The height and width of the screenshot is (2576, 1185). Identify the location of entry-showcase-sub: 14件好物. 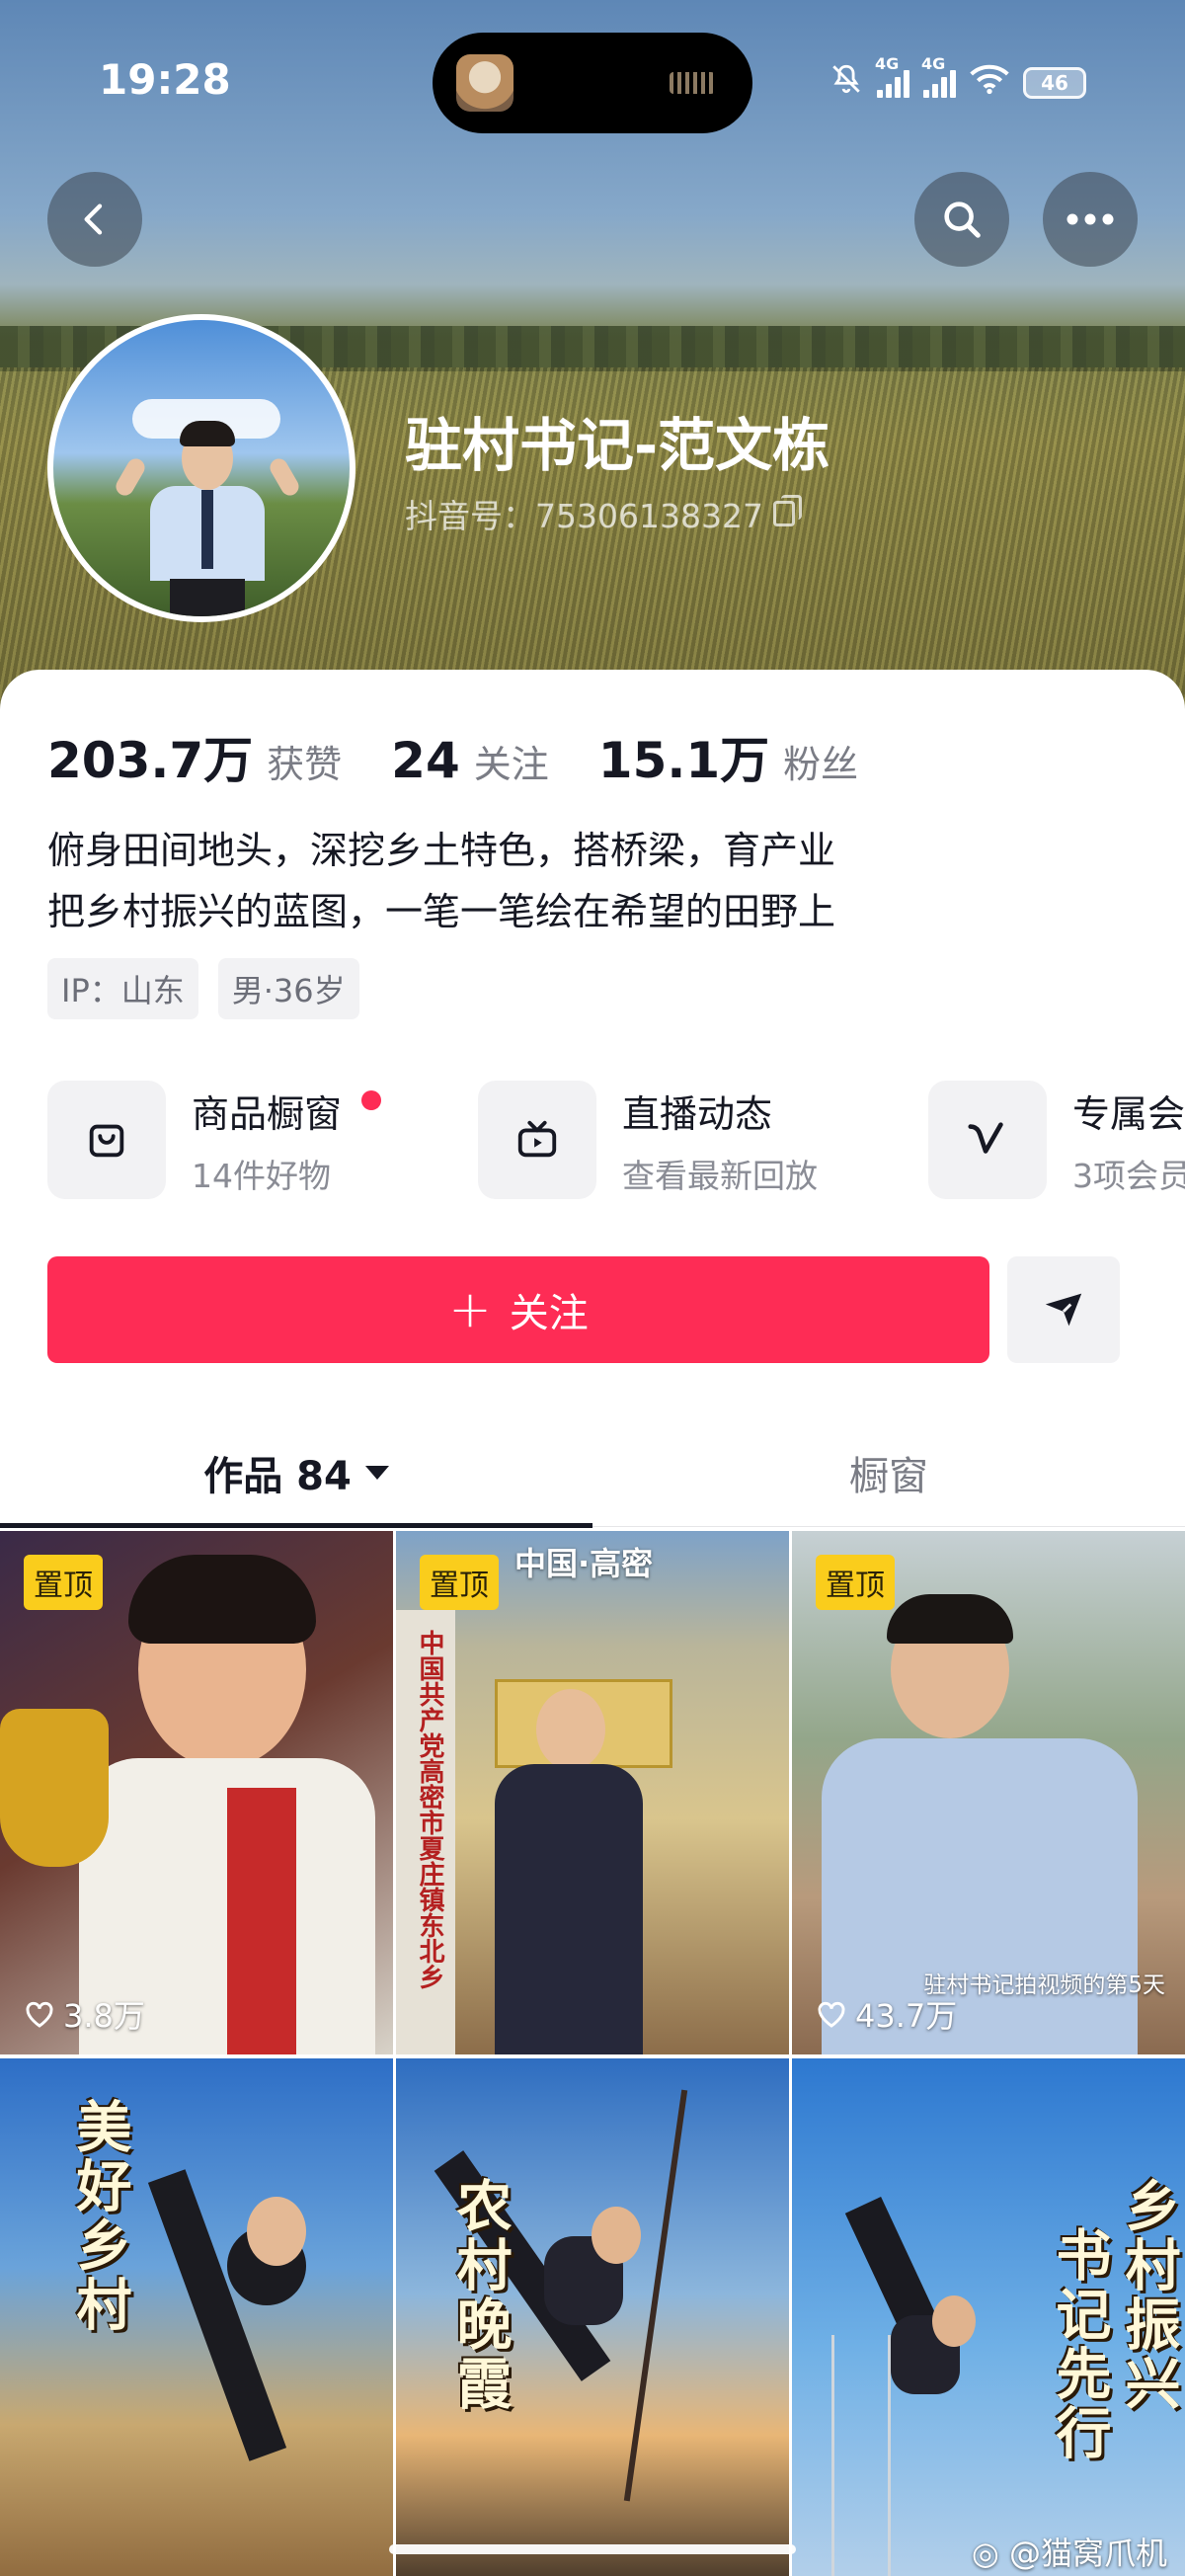
(261, 1175).